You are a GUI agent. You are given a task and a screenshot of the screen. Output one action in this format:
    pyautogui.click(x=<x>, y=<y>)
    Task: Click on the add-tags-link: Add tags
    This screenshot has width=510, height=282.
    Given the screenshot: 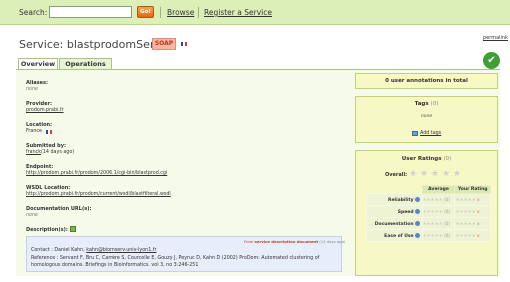 What is the action you would take?
    pyautogui.click(x=430, y=133)
    